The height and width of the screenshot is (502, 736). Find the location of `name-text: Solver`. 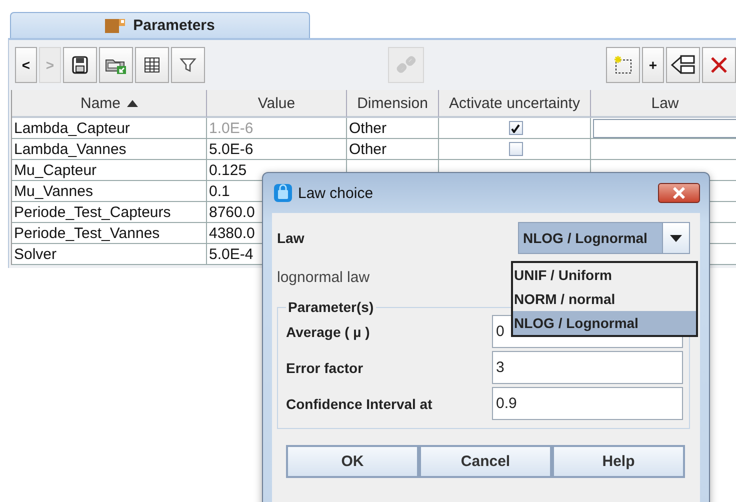

name-text: Solver is located at coordinates (35, 254).